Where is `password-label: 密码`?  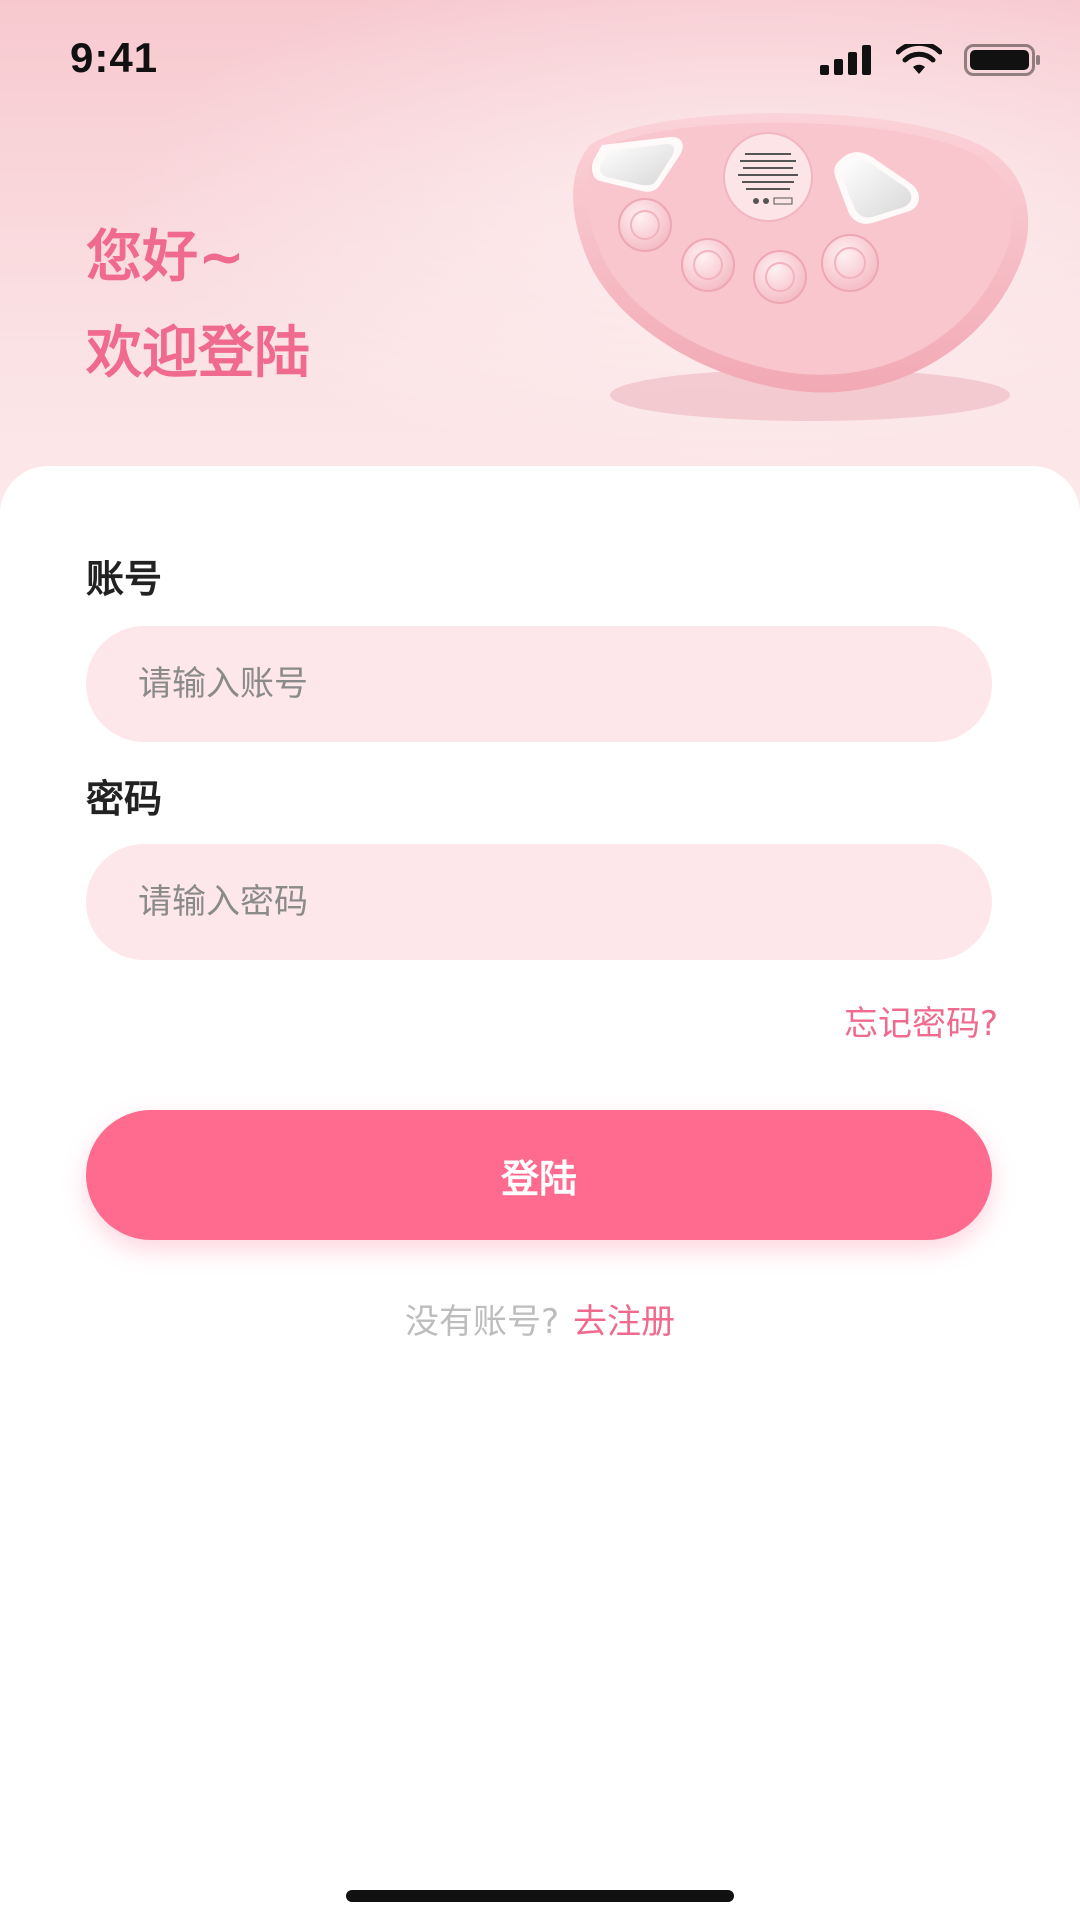
password-label: 密码 is located at coordinates (124, 799).